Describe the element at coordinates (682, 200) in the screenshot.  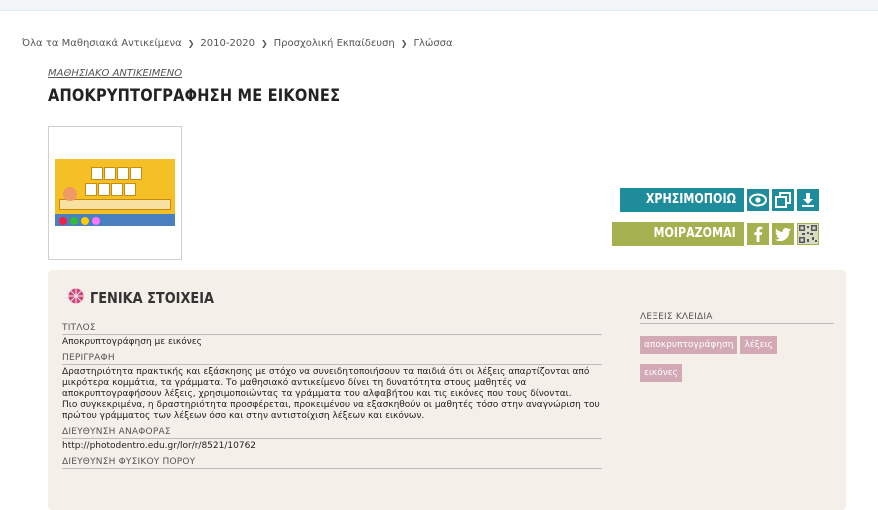
I see `use-button: ΧΡΗΣΙΜΟΠΟΙΩ` at that location.